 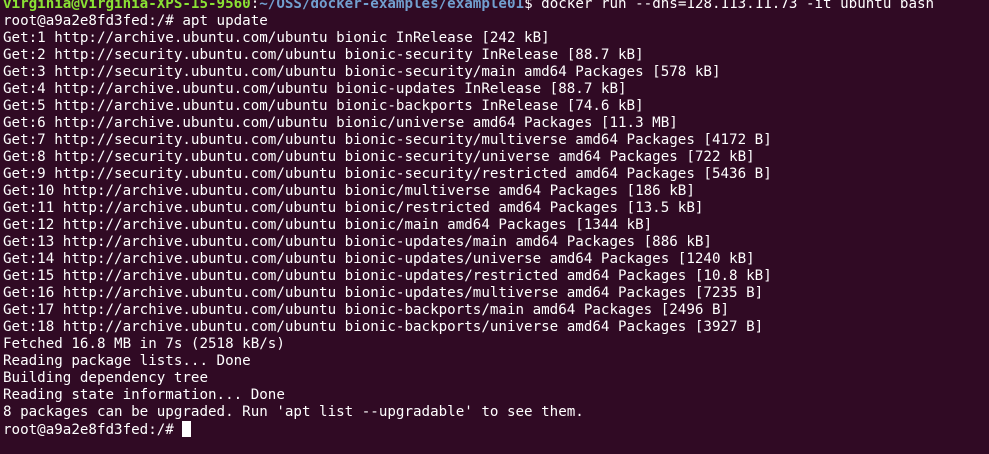 I want to click on output-line: Reading state information... Done, so click(x=144, y=395).